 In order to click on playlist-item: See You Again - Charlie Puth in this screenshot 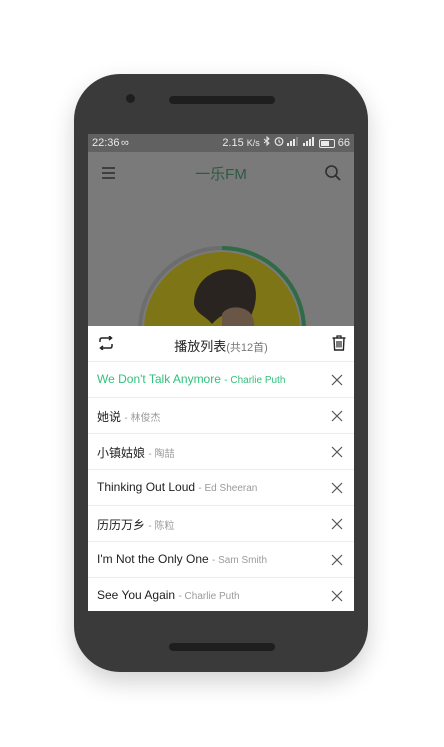, I will do `click(221, 594)`.